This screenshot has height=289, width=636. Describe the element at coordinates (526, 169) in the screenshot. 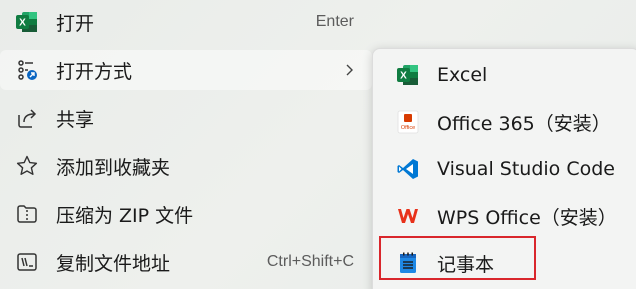

I see `submenu-item-label: Visual Studio Code` at that location.